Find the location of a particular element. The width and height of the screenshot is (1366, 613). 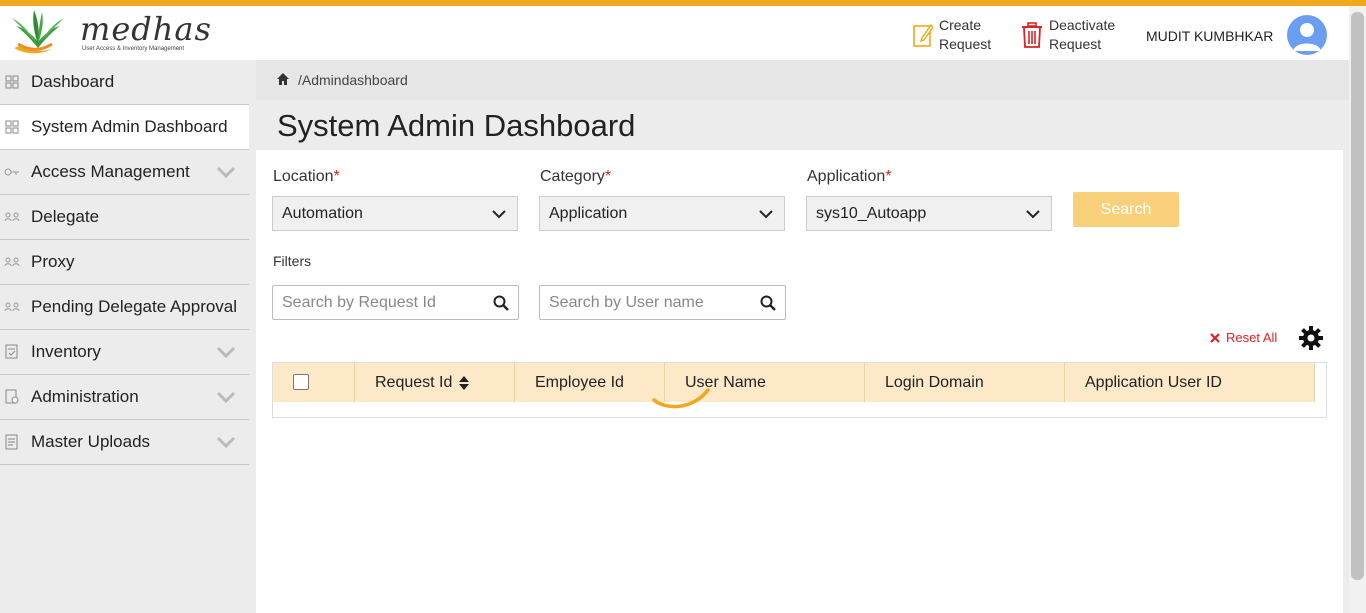

application-value: sys10_Autoapp is located at coordinates (871, 213).